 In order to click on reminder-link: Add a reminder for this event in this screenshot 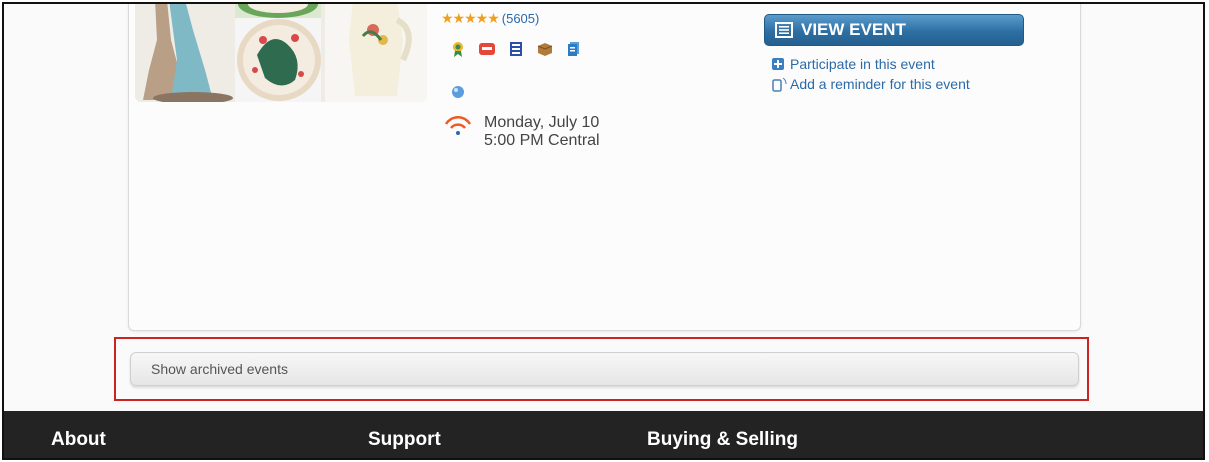, I will do `click(871, 84)`.